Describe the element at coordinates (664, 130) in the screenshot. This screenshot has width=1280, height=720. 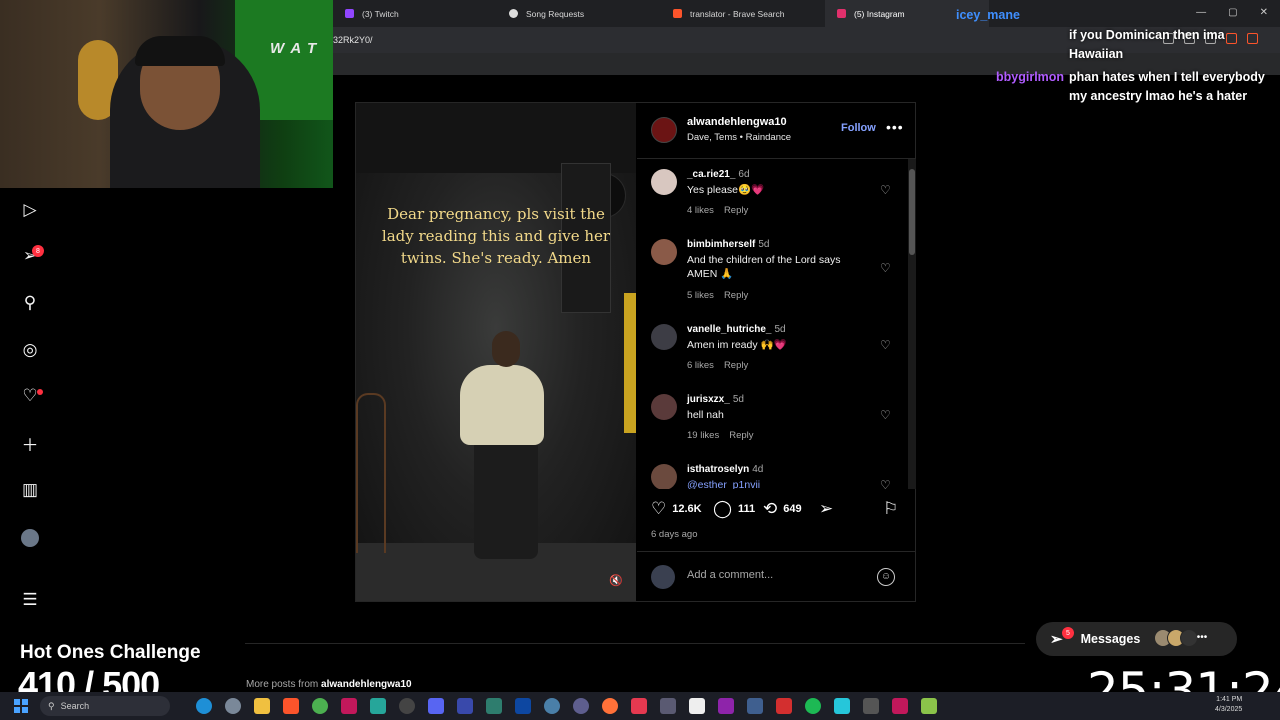
I see `author-avatar` at that location.